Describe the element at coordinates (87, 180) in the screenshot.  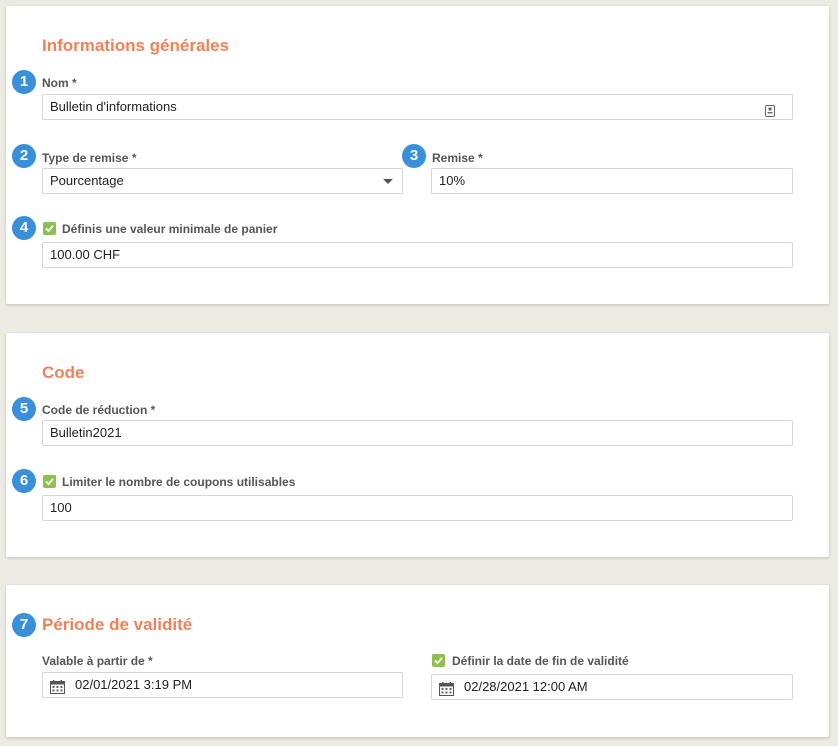
I see `discount-type-value: Pourcentage` at that location.